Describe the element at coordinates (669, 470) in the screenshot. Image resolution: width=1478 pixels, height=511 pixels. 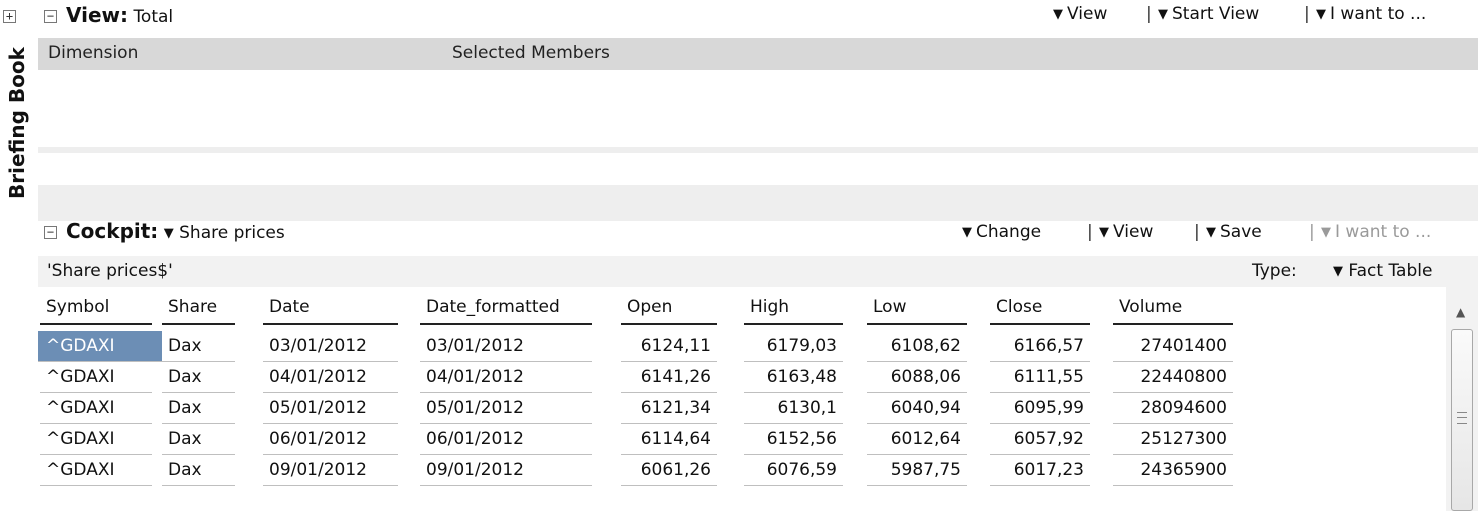
I see `cell-open: 6061,26` at that location.